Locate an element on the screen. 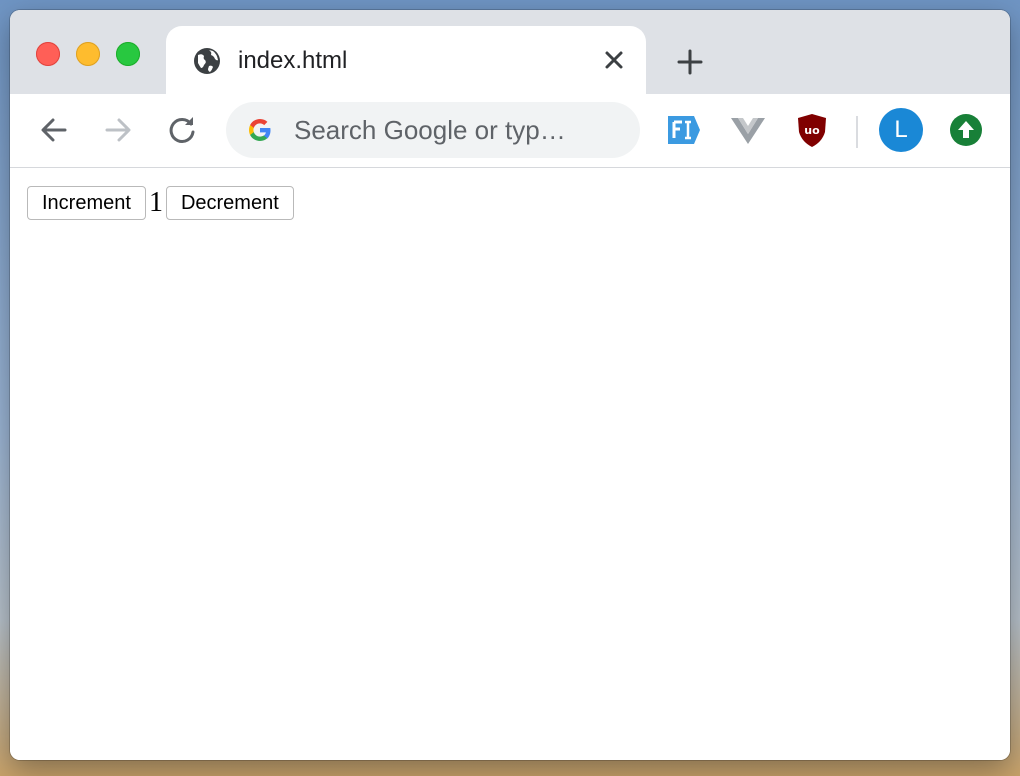 The width and height of the screenshot is (1020, 776). back-arrow-icon is located at coordinates (54, 130).